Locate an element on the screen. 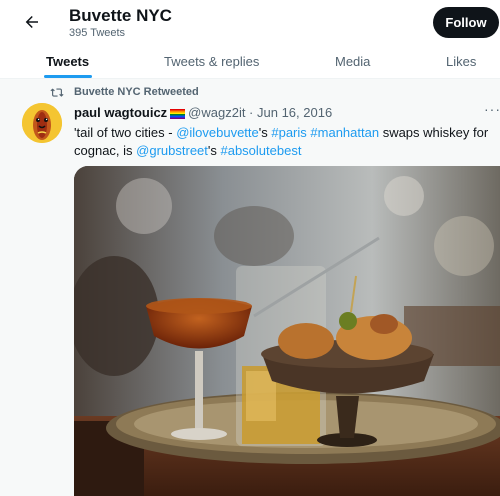 This screenshot has height=496, width=500. hotdog-avatar-svg is located at coordinates (42, 123).